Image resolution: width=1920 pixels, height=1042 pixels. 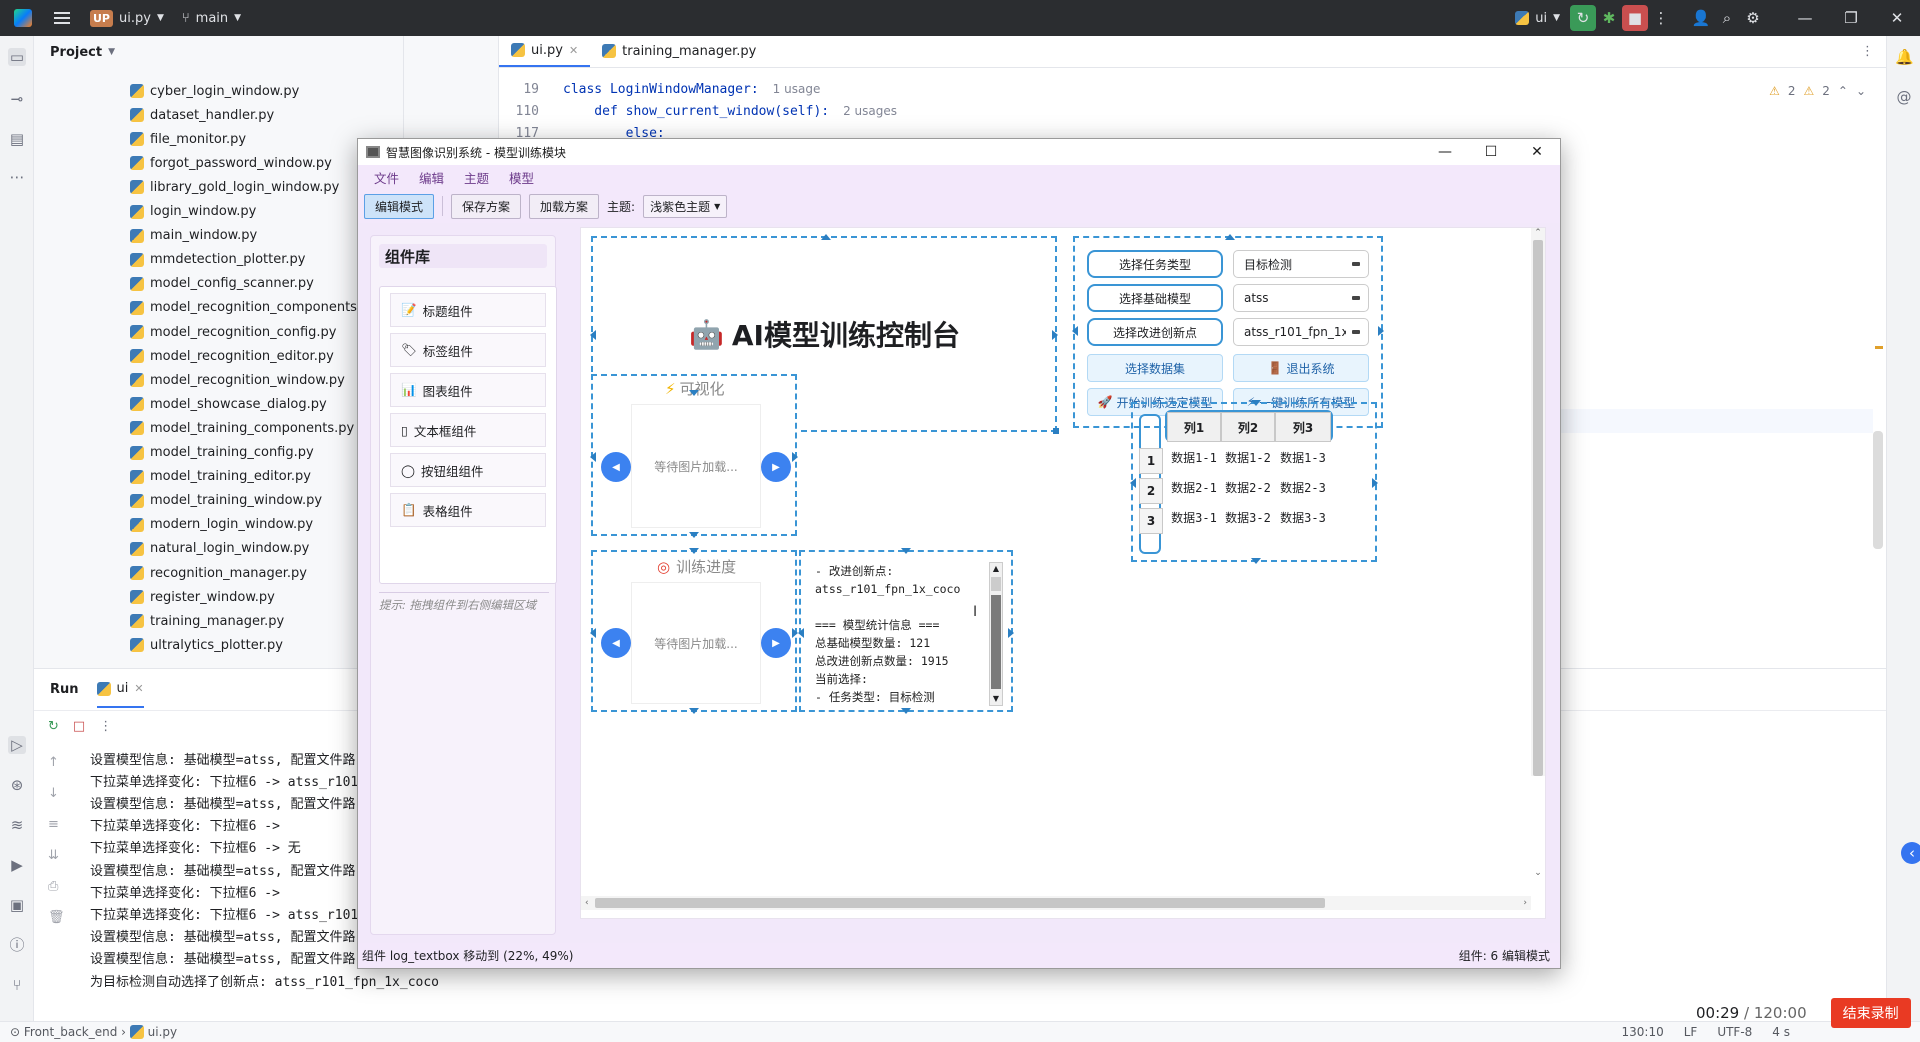 I want to click on visualization-component: ⚡ 可视化 等待图片加载... ◀ ▶, so click(x=694, y=456).